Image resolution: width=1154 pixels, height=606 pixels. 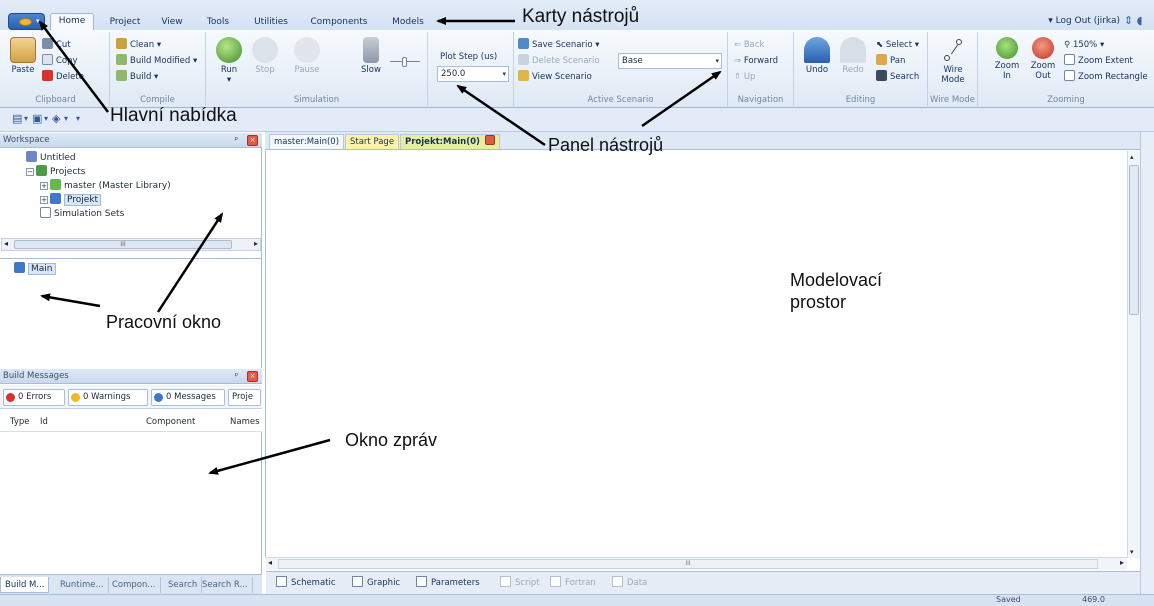 What do you see at coordinates (26, 21) in the screenshot?
I see `application-menu-button: ▾` at bounding box center [26, 21].